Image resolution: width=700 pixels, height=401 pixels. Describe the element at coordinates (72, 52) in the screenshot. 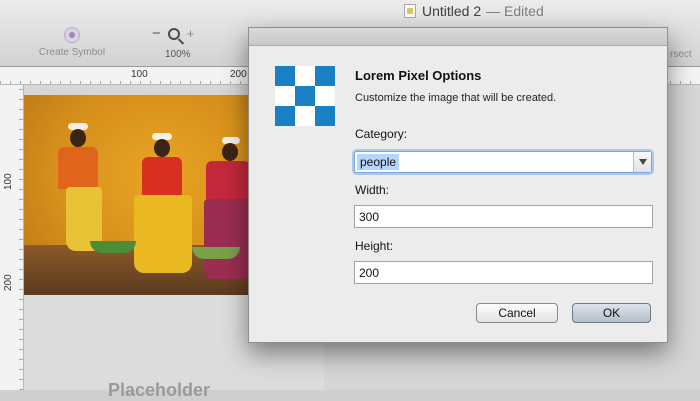

I see `create-symbol-label: Create Symbol` at that location.